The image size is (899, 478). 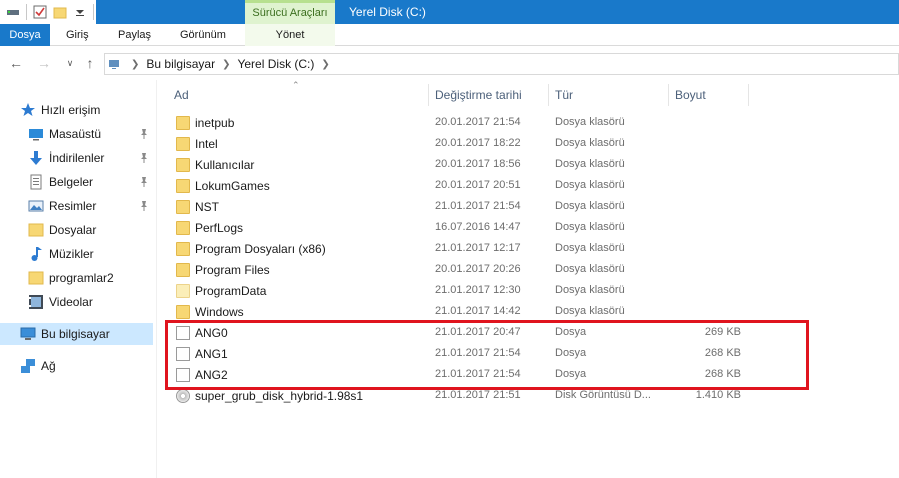 I want to click on file-name: LokumGames, so click(x=232, y=186).